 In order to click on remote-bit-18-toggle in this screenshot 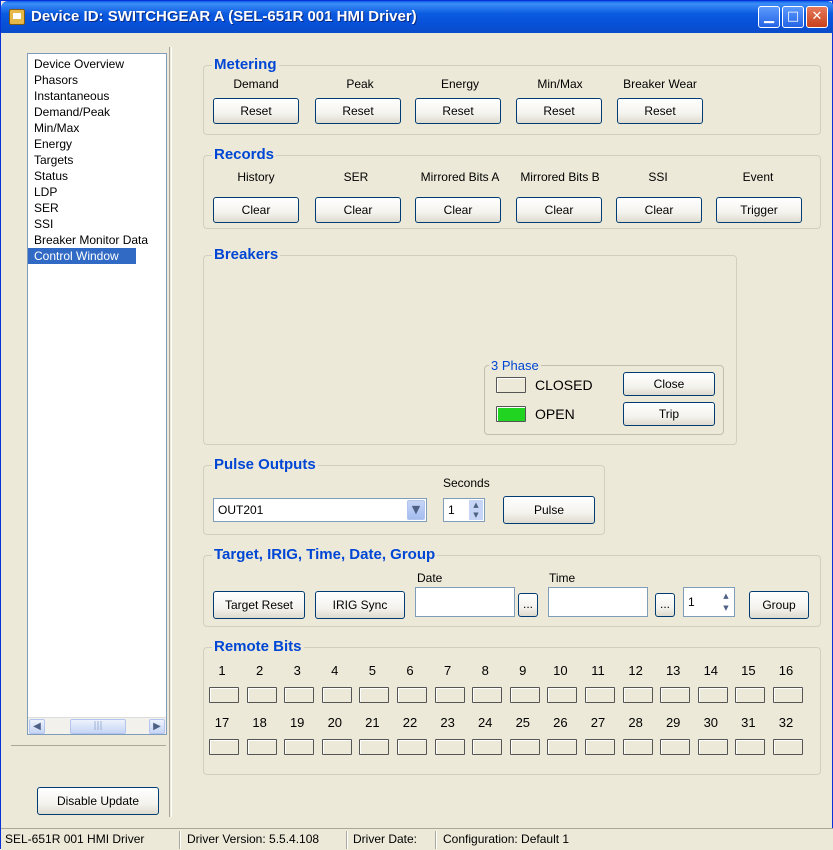, I will do `click(261, 747)`.